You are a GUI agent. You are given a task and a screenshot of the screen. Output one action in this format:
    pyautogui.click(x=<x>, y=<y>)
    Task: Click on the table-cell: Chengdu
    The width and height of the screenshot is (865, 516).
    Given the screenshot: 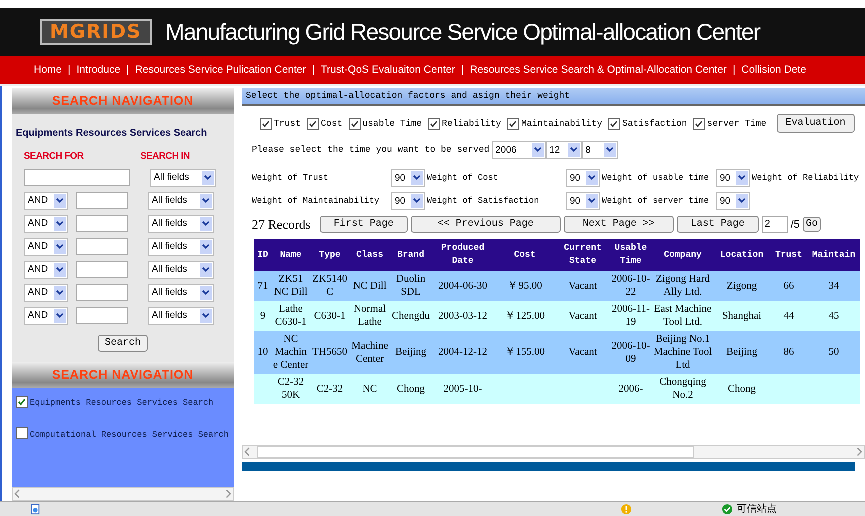 What is the action you would take?
    pyautogui.click(x=411, y=316)
    